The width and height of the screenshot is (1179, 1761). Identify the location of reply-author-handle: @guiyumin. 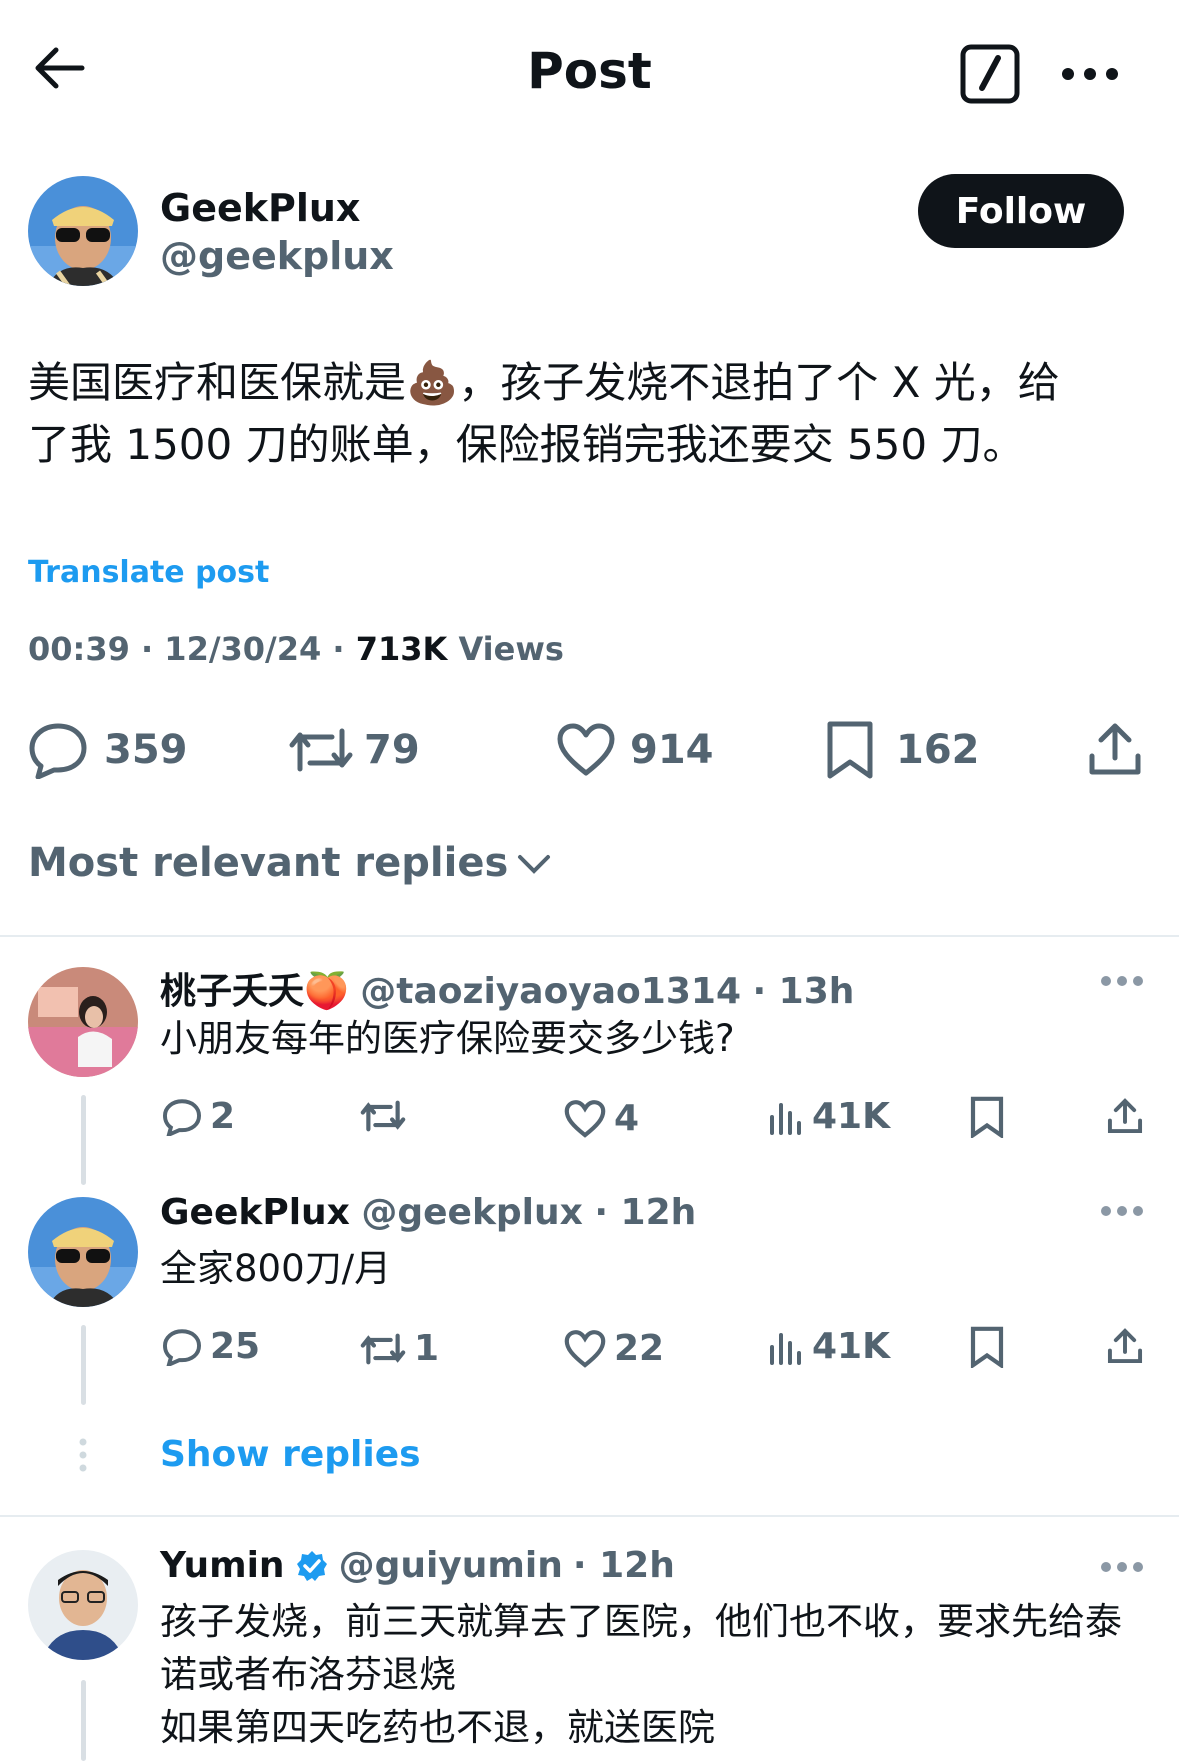
(451, 1565).